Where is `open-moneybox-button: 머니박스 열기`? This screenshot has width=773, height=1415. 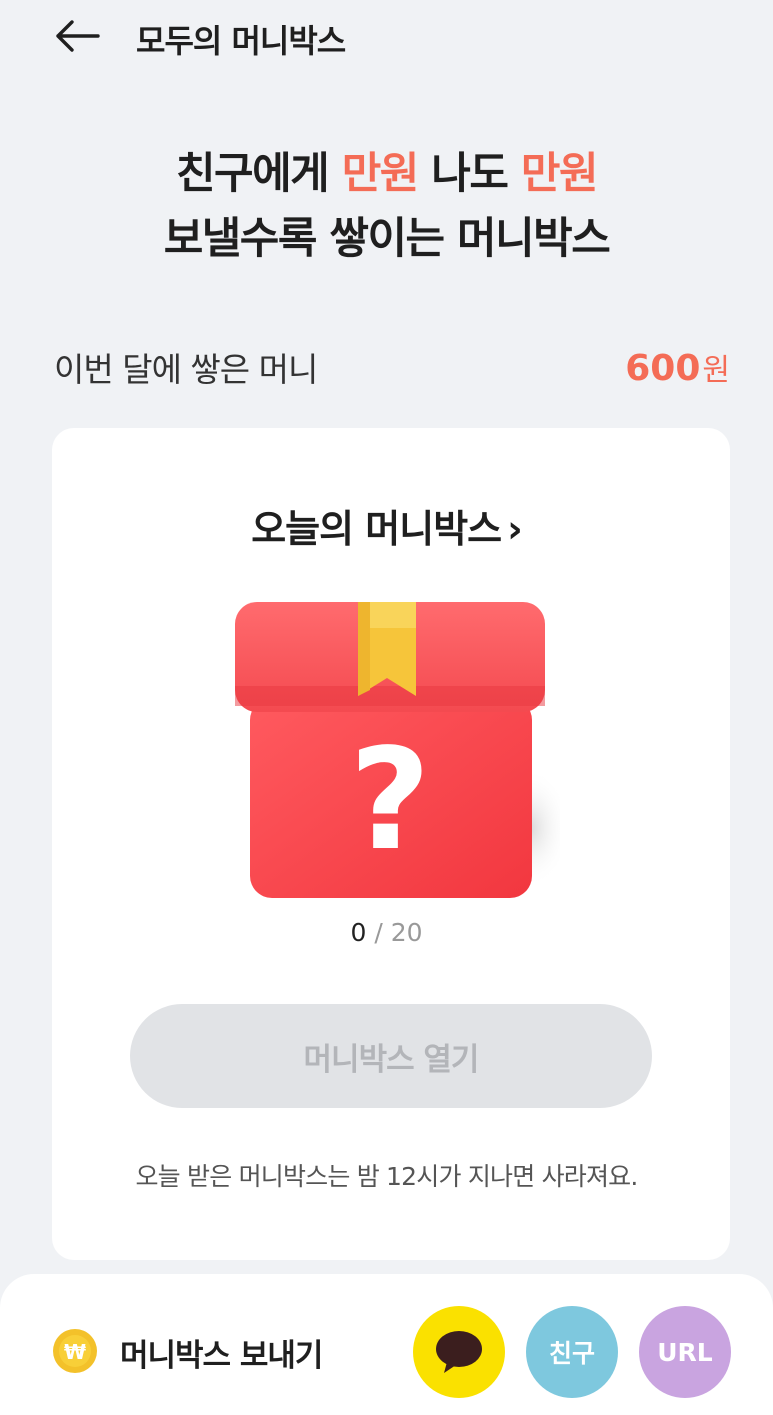 open-moneybox-button: 머니박스 열기 is located at coordinates (391, 1056).